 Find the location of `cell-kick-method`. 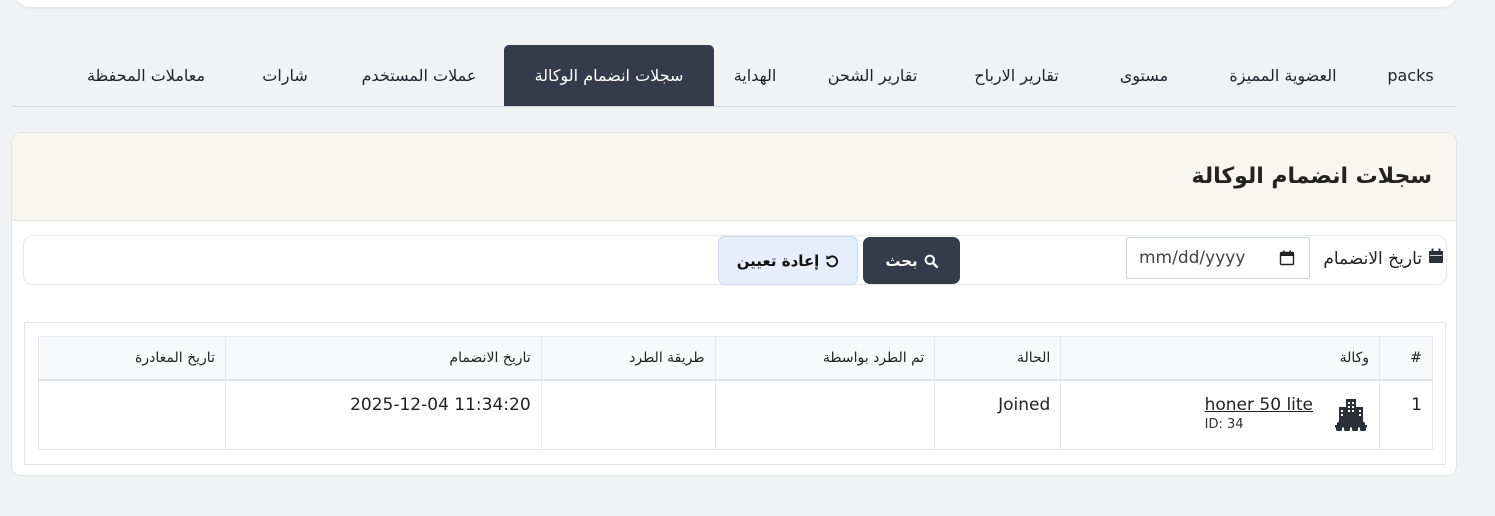

cell-kick-method is located at coordinates (628, 414).